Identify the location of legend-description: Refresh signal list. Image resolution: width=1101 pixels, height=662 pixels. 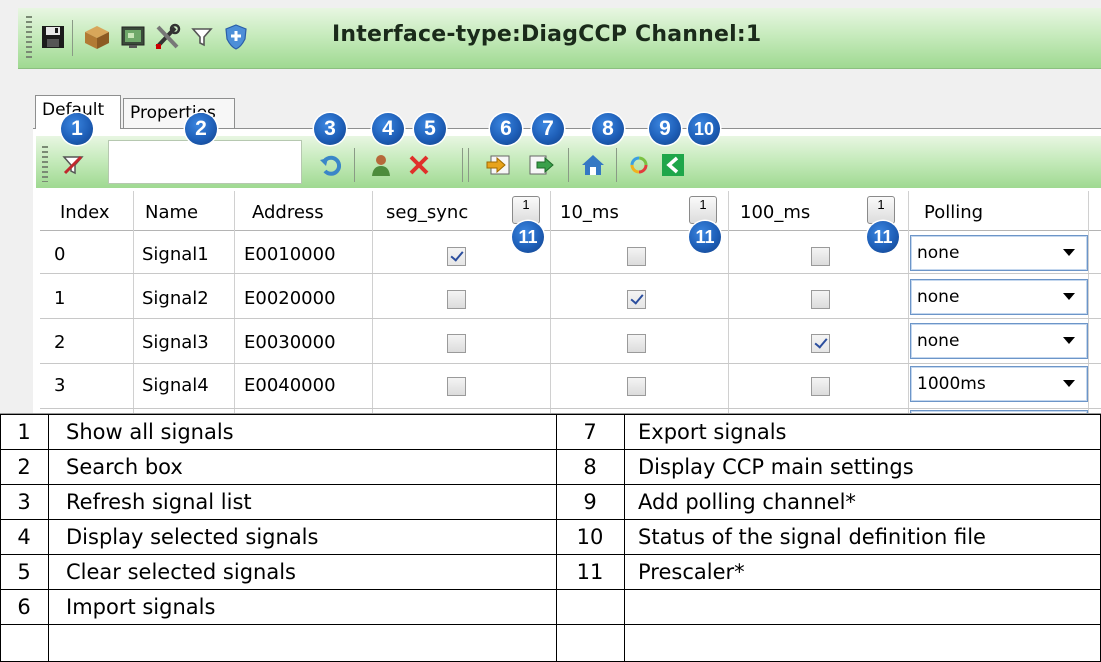
(159, 501).